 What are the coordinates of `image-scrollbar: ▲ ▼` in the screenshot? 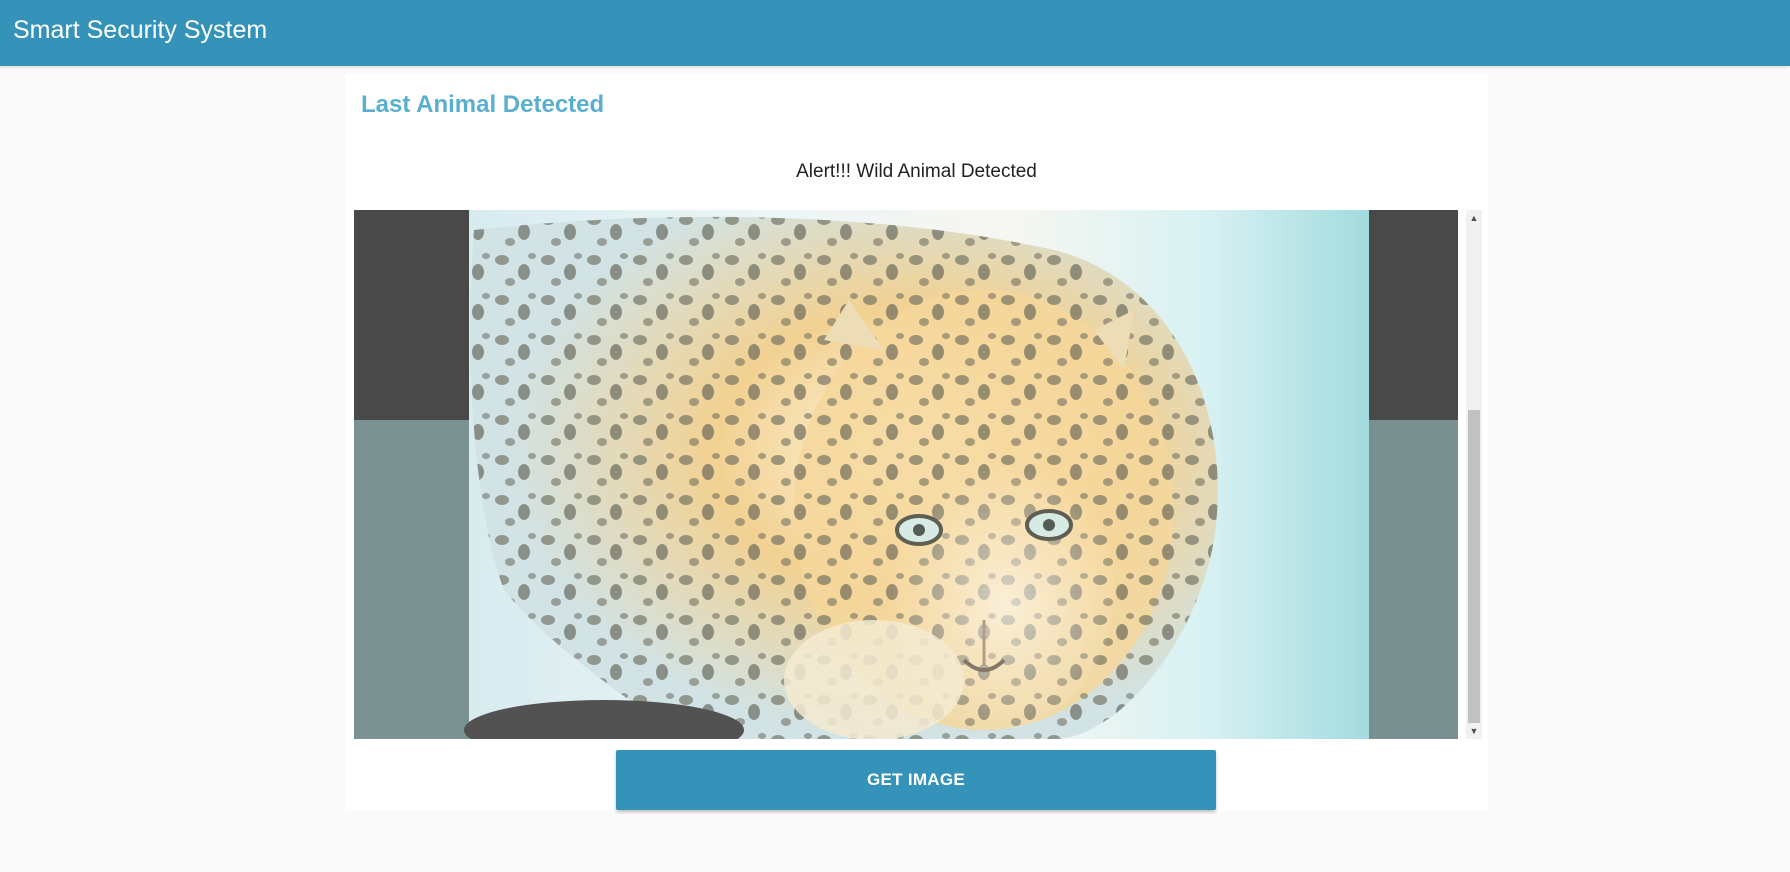 It's located at (1474, 474).